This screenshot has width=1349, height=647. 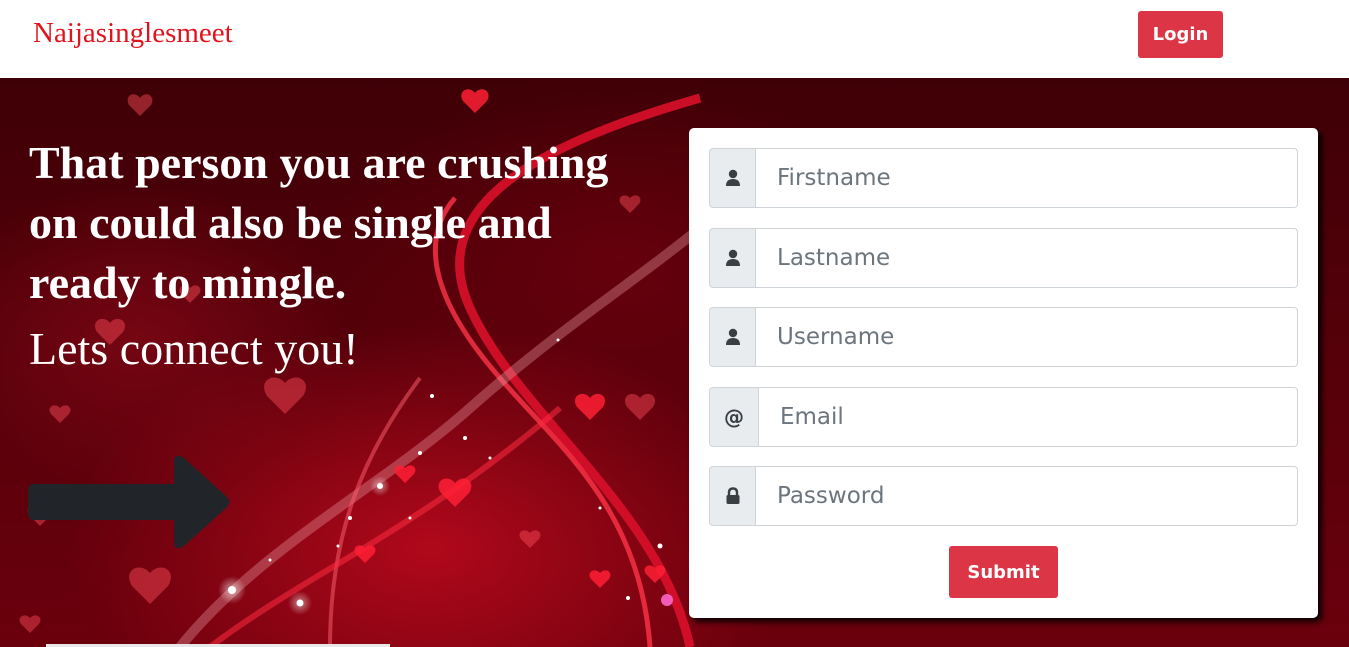 What do you see at coordinates (194, 348) in the screenshot?
I see `hero-subline: Lets connect you!` at bounding box center [194, 348].